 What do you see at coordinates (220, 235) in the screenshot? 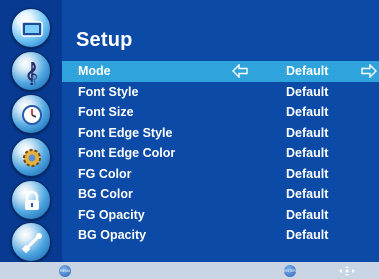
I see `menu-row-bg-opacity: BG Opacity Default` at bounding box center [220, 235].